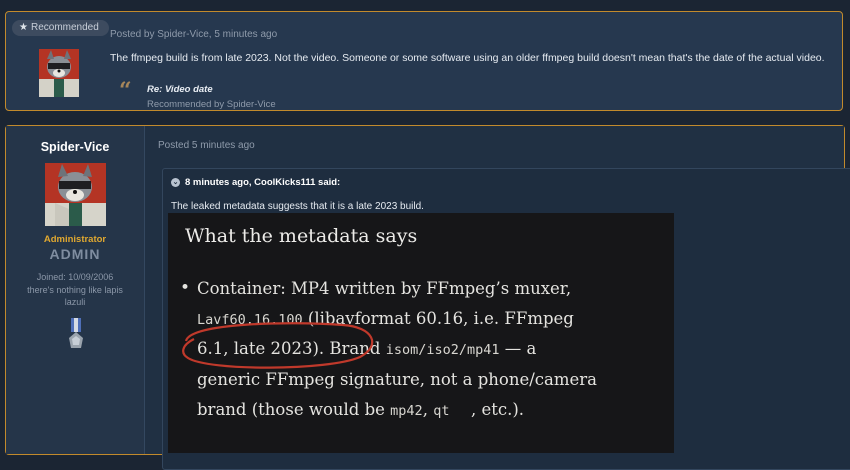 The width and height of the screenshot is (850, 470). What do you see at coordinates (75, 302) in the screenshot?
I see `author-bio-line: lazuli` at bounding box center [75, 302].